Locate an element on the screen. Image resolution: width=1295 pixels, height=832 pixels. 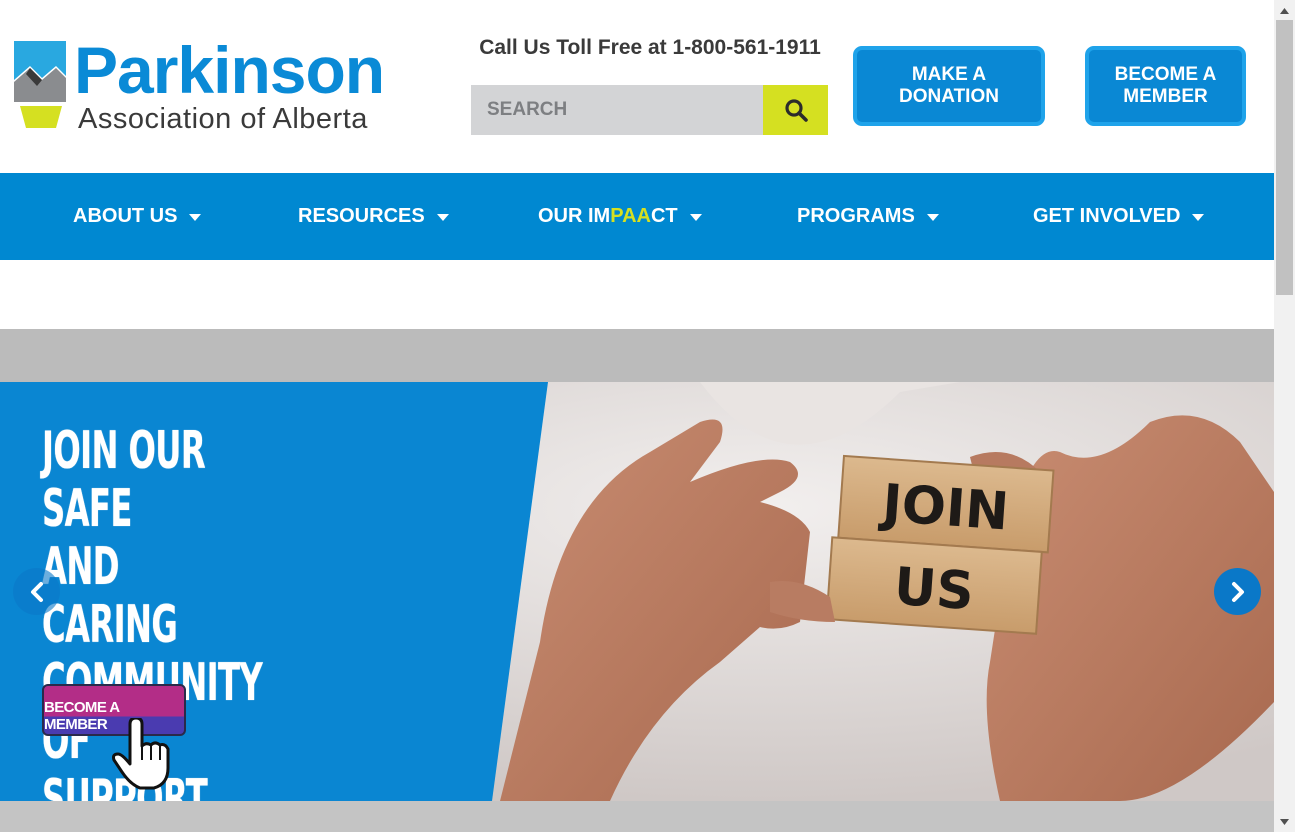
search-icon is located at coordinates (796, 110).